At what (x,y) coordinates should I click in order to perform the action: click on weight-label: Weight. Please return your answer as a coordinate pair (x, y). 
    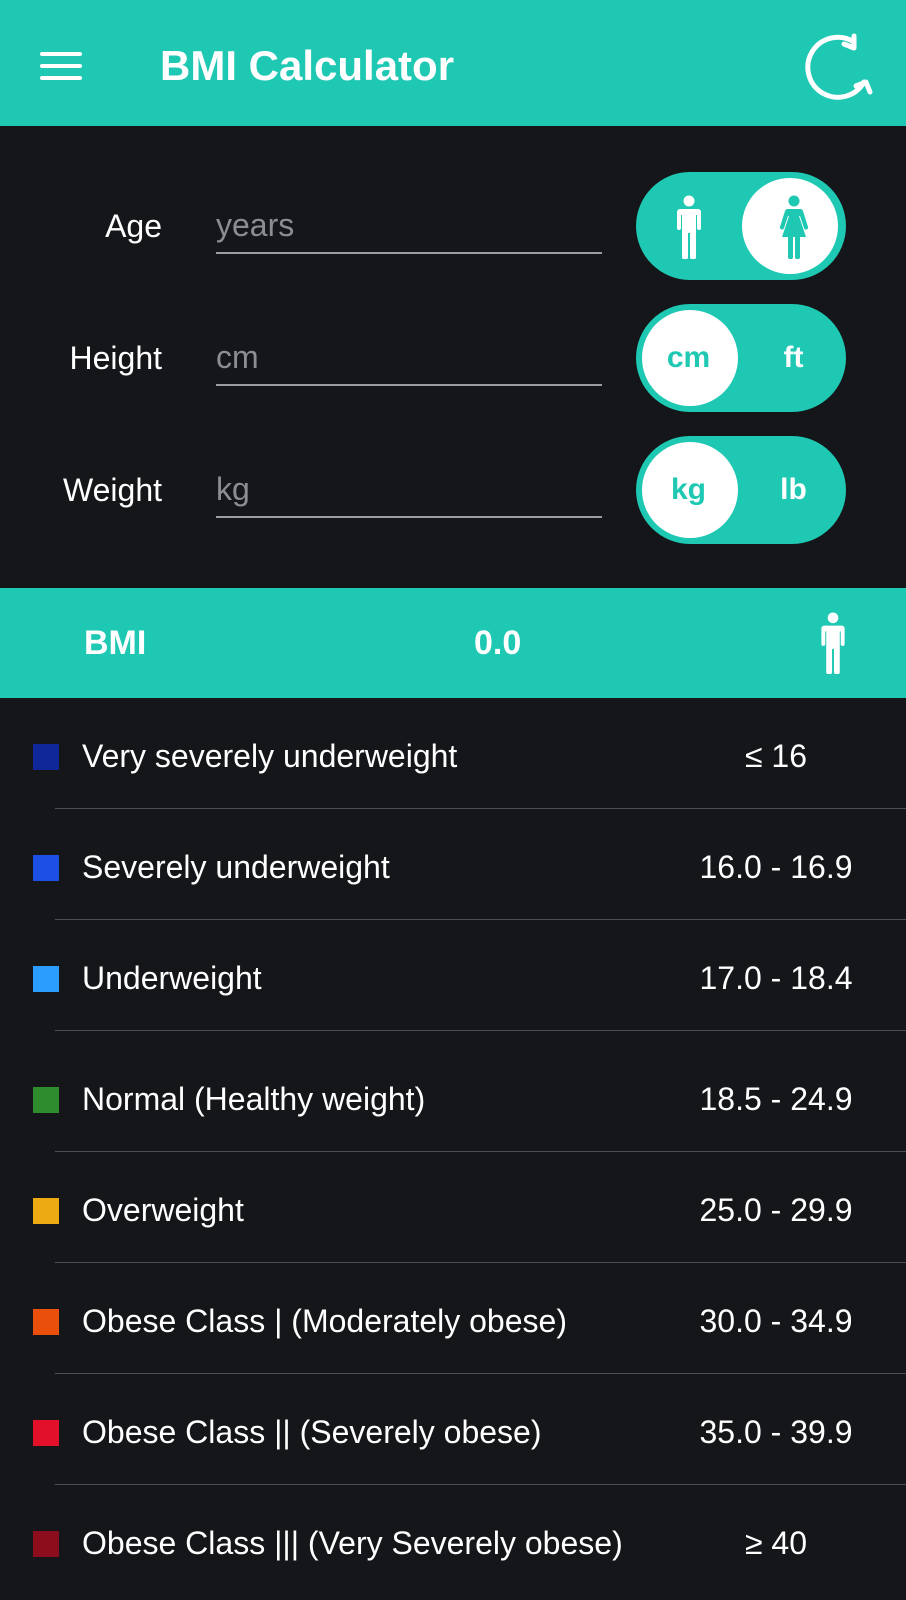
    Looking at the image, I should click on (112, 490).